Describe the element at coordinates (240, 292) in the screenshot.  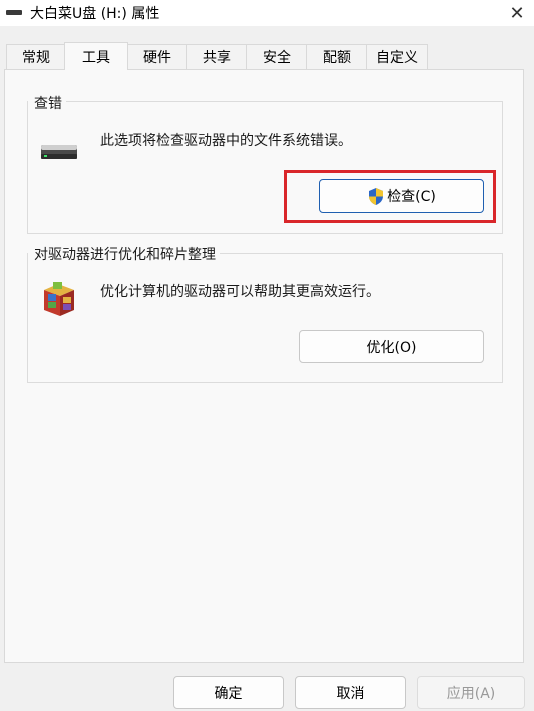
I see `optimize-description: 优化计算机的驱动器可以帮助其更高效运行。` at that location.